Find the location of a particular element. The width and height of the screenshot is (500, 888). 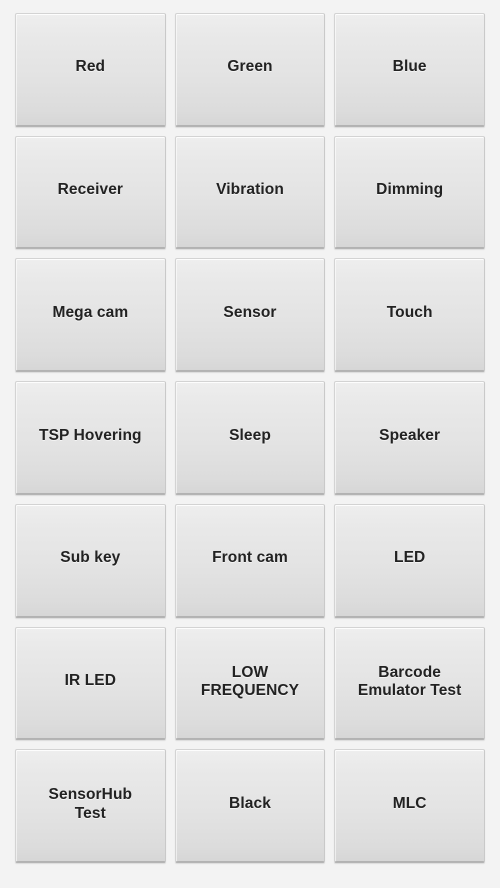

test-button-label: Front cam is located at coordinates (250, 558).